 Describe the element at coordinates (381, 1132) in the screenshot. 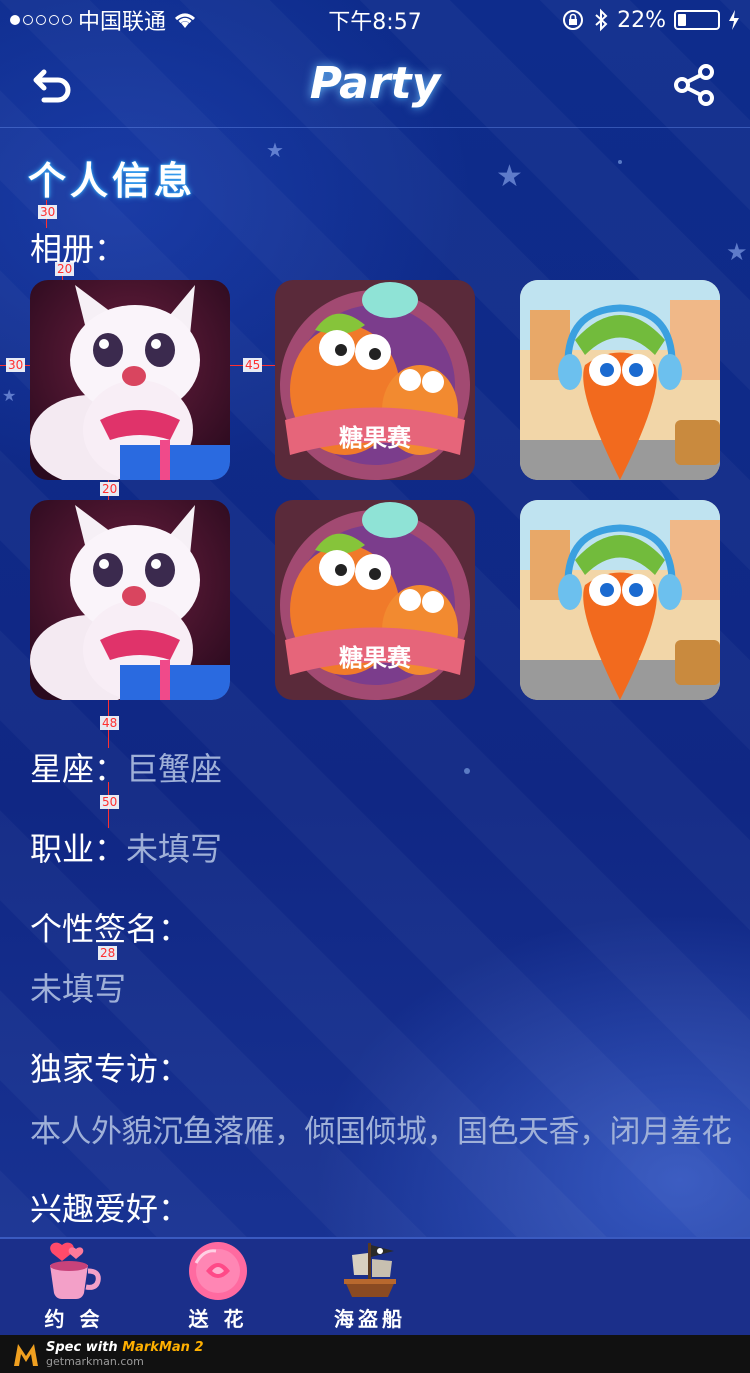

I see `interview-value: 本人外貌沉鱼落雁，倾国倾城，国色天香，闭月羞花` at that location.